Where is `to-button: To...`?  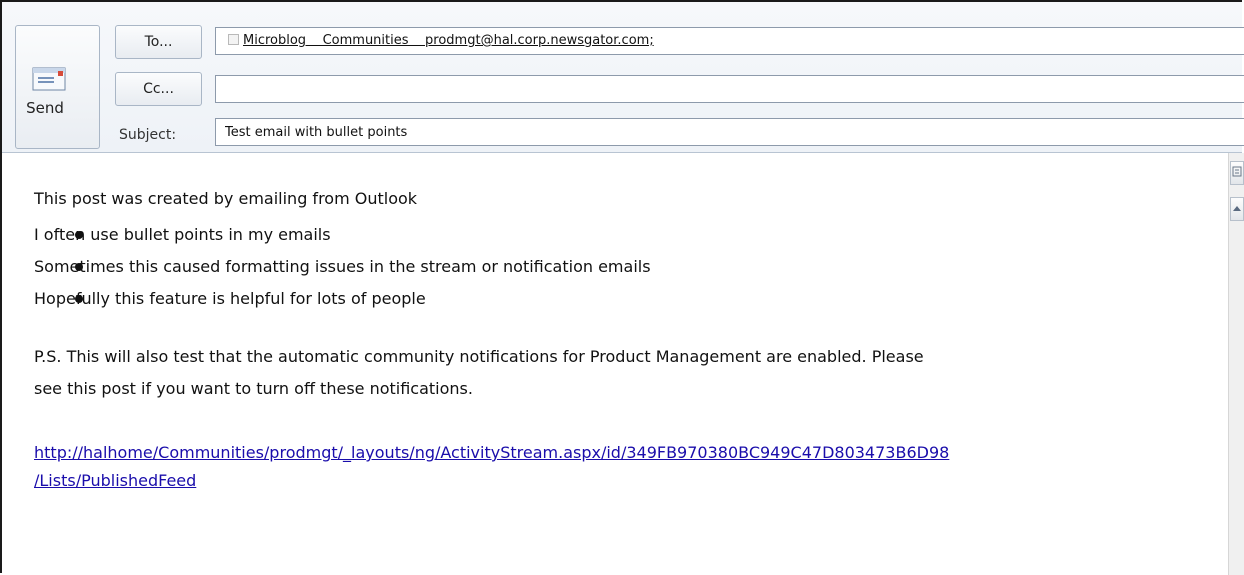
to-button: To... is located at coordinates (158, 42).